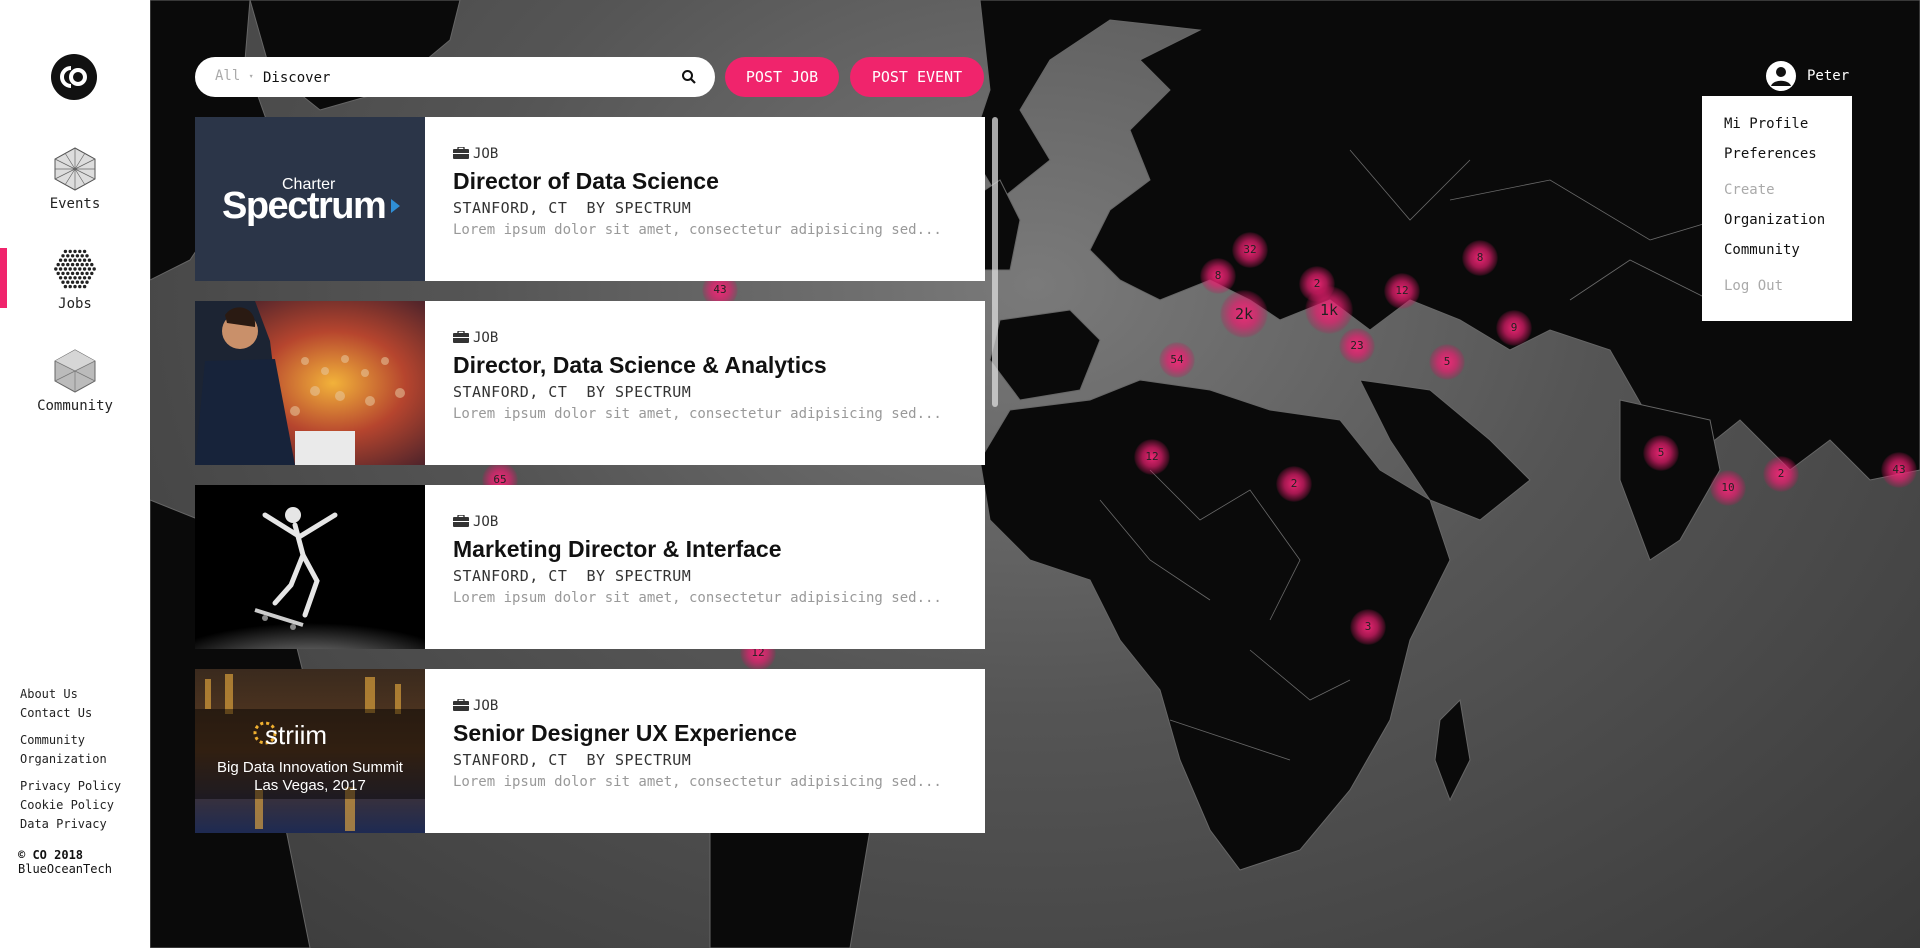 This screenshot has width=1920, height=948. I want to click on co-logo, so click(74, 77).